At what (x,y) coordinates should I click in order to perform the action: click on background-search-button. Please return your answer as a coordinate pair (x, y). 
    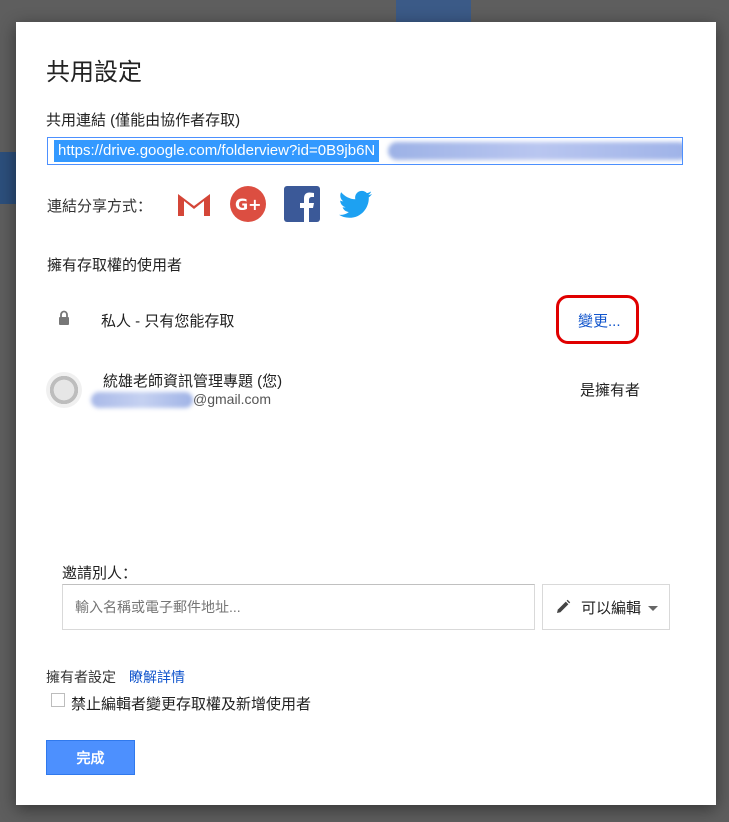
    Looking at the image, I should click on (433, 11).